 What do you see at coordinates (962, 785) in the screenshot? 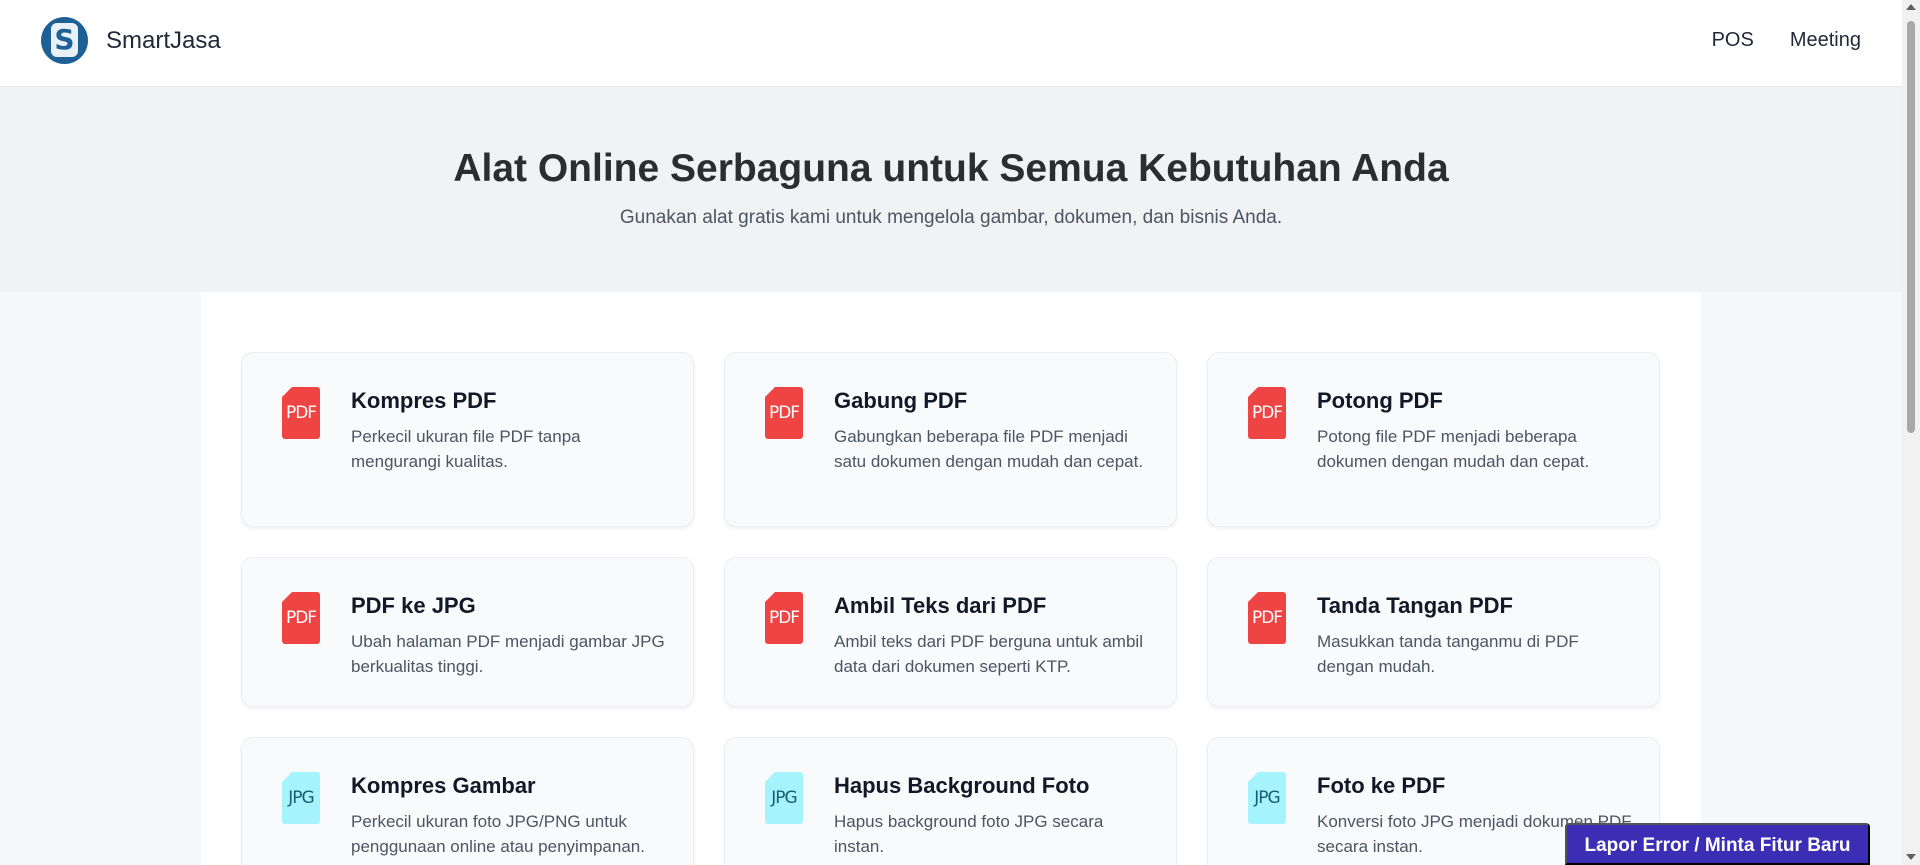
I see `tool-title: Hapus Background Foto` at bounding box center [962, 785].